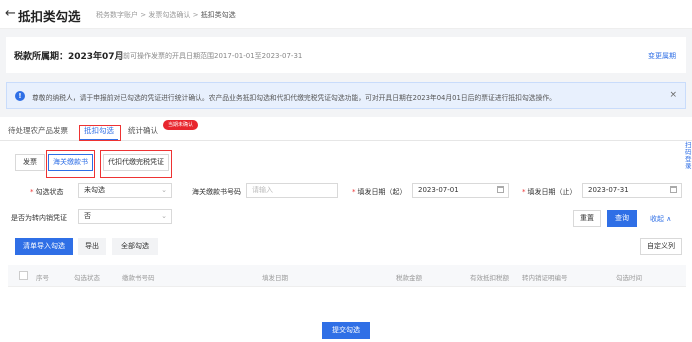 The width and height of the screenshot is (692, 342). What do you see at coordinates (660, 219) in the screenshot?
I see `collapse-link: 收起 ∧` at bounding box center [660, 219].